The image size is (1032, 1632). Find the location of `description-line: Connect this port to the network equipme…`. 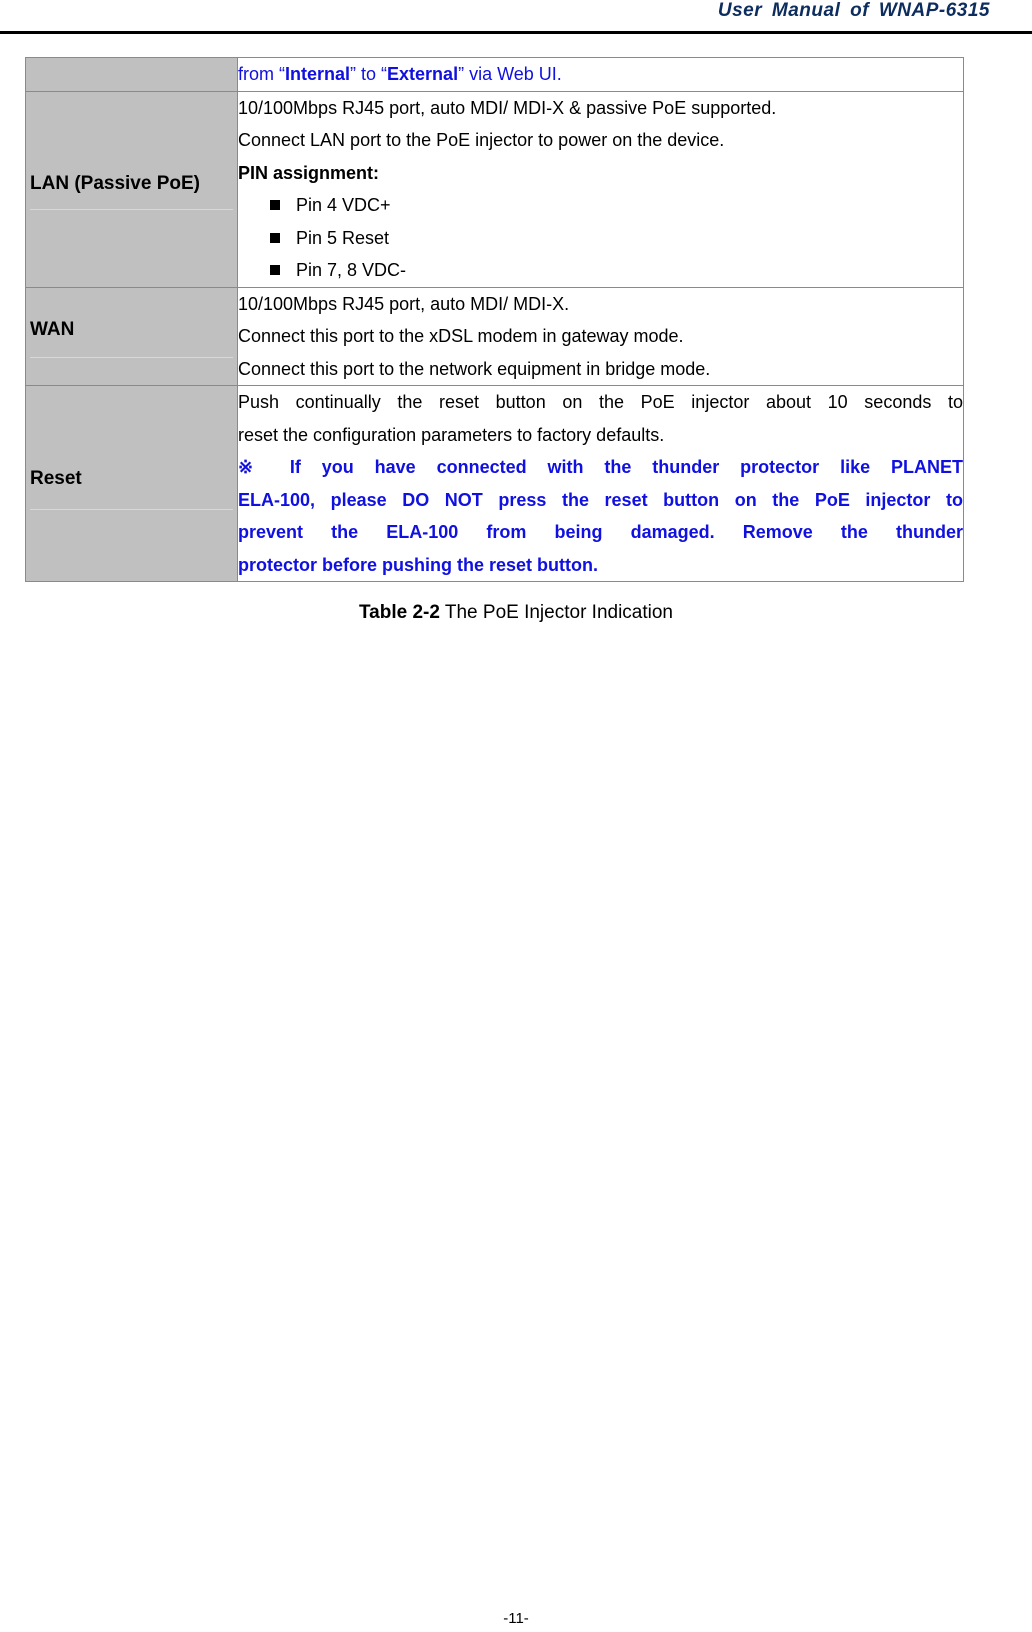

description-line: Connect this port to the network equipme… is located at coordinates (474, 368).